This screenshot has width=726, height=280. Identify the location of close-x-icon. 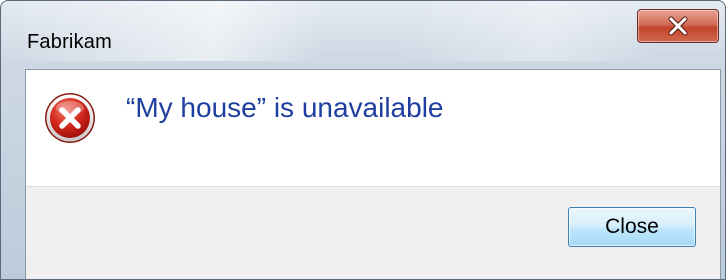
(678, 26).